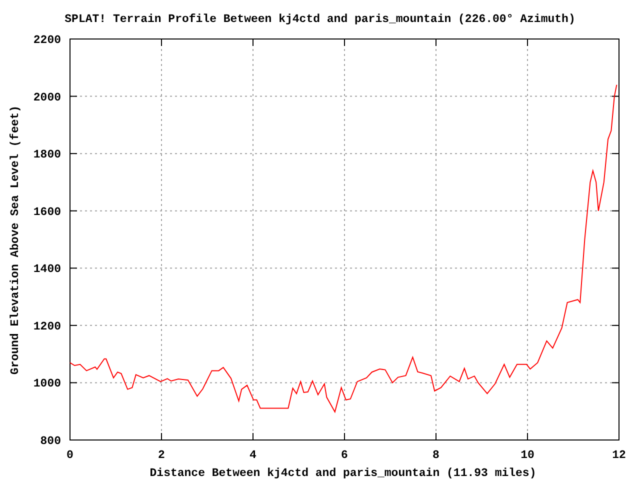 The image size is (640, 480). What do you see at coordinates (15, 240) in the screenshot?
I see `y-axis-label: Ground Elevation Above Sea Level (feet)` at bounding box center [15, 240].